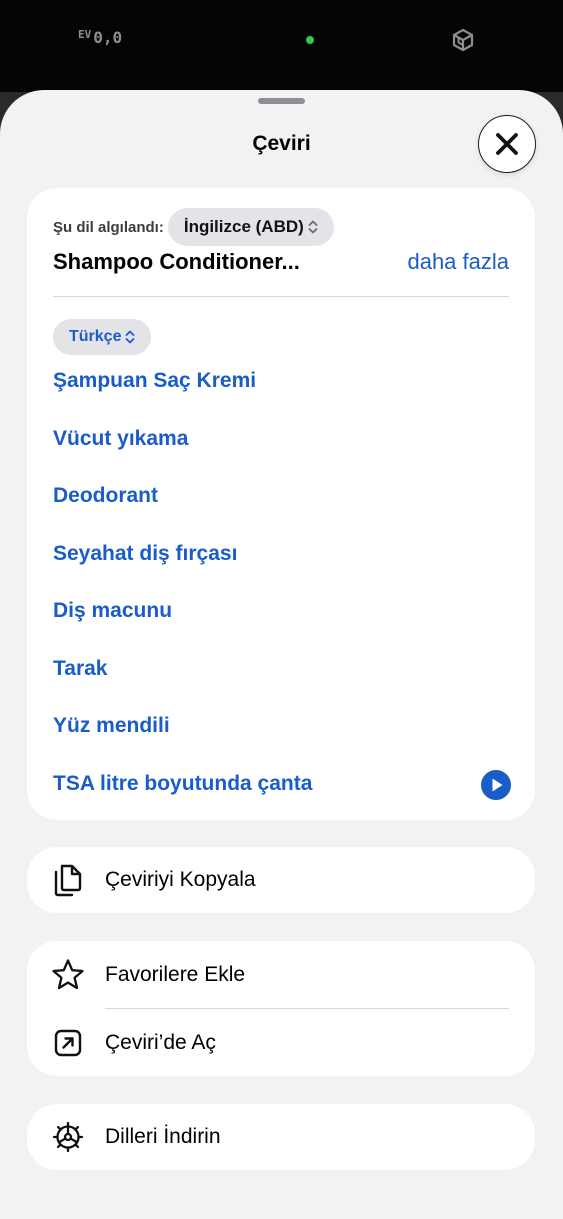 The height and width of the screenshot is (1219, 563). I want to click on sheet-grabber, so click(281, 101).